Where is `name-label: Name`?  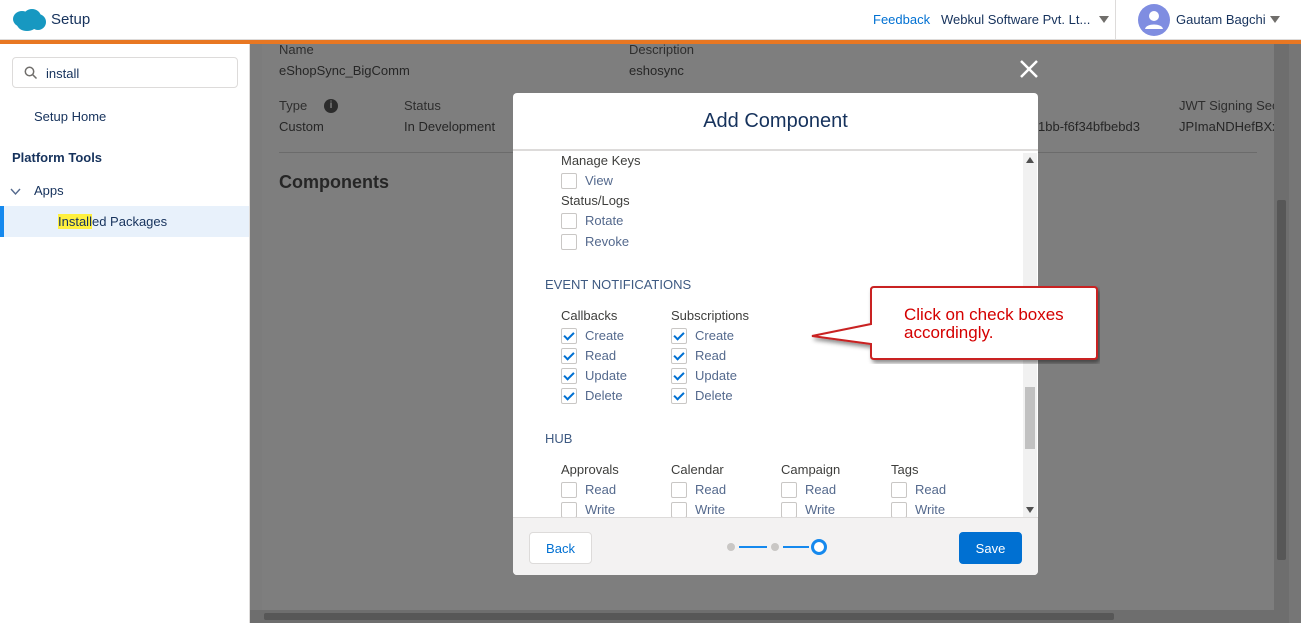 name-label: Name is located at coordinates (296, 50).